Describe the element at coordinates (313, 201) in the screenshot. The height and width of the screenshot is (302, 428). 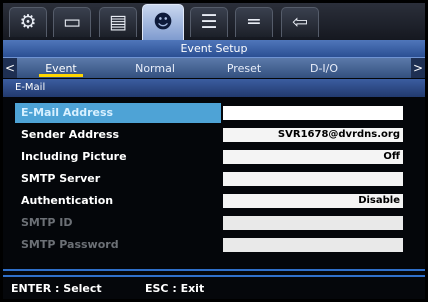
I see `authentication-select: Disable` at that location.